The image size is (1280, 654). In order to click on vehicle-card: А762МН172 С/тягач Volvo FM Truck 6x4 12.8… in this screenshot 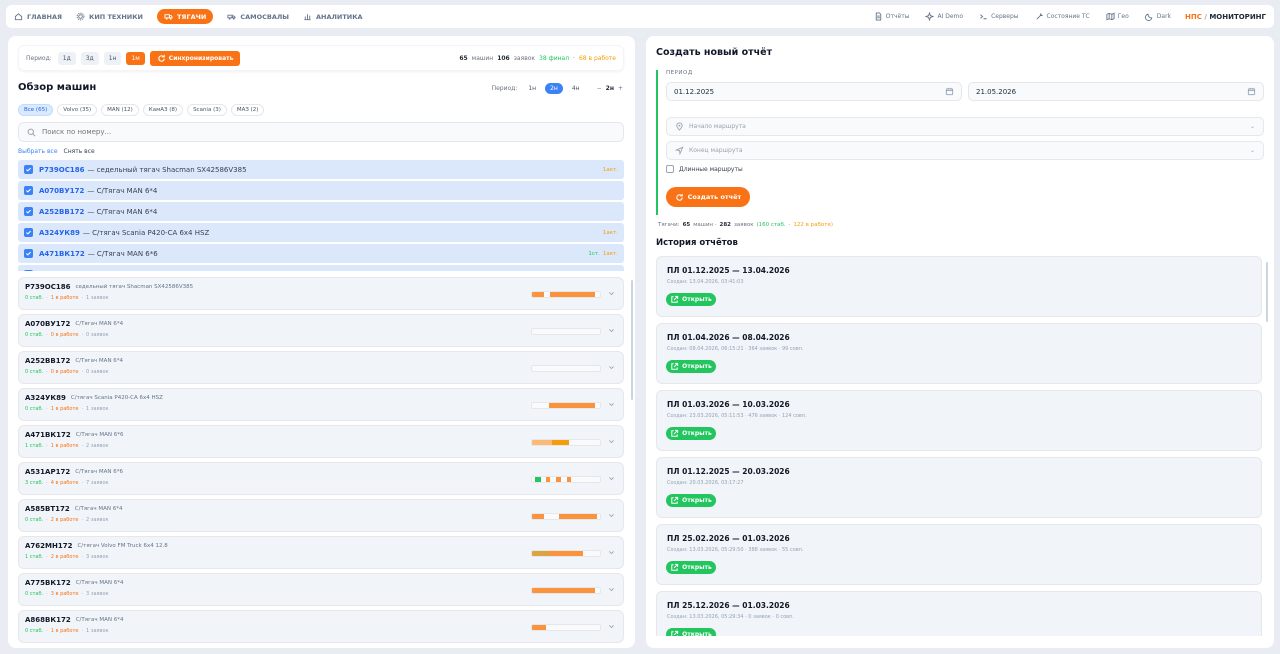, I will do `click(321, 552)`.